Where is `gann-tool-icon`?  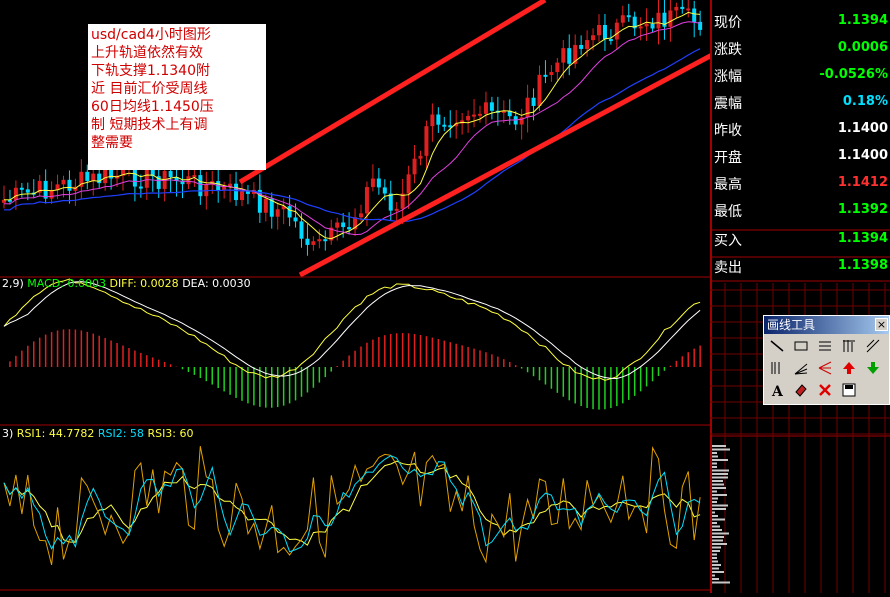
gann-tool-icon is located at coordinates (801, 368).